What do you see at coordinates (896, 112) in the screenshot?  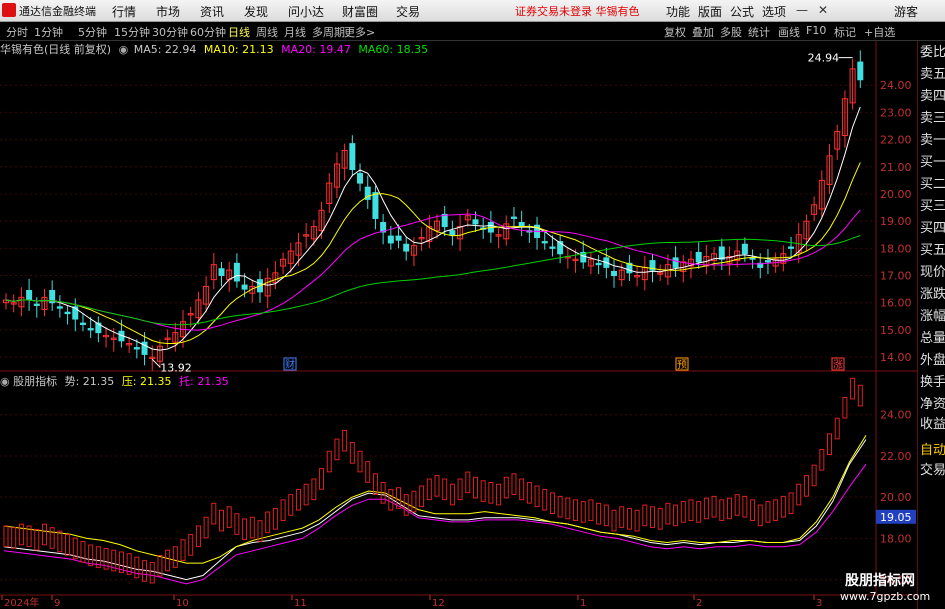 I see `y-tick-label: 23.00` at bounding box center [896, 112].